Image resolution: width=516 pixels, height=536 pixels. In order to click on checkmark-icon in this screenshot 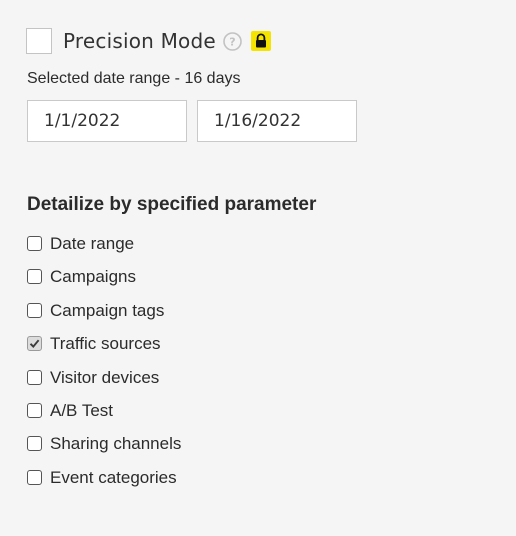, I will do `click(34, 344)`.